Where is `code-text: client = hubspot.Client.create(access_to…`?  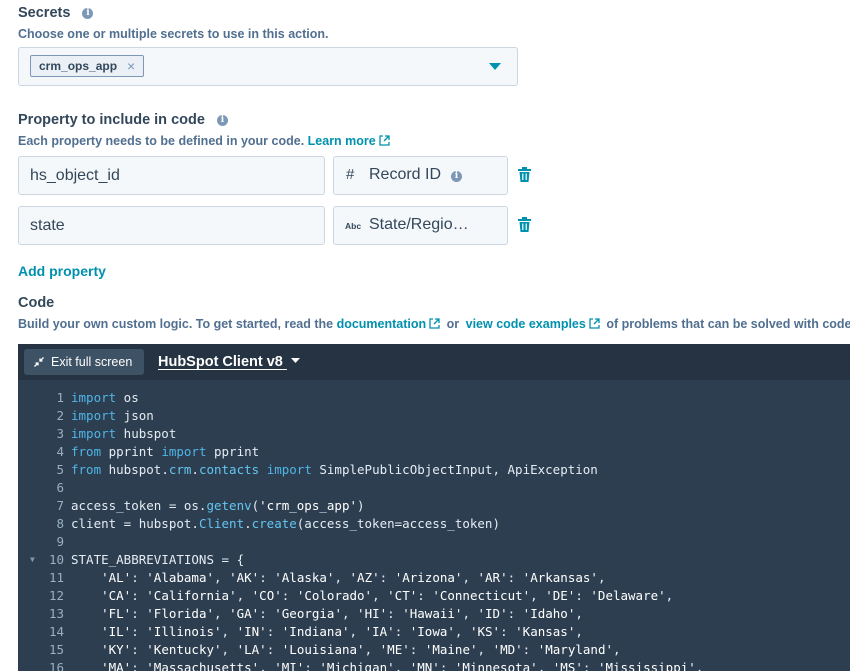 code-text: client = hubspot.Client.create(access_to… is located at coordinates (285, 523).